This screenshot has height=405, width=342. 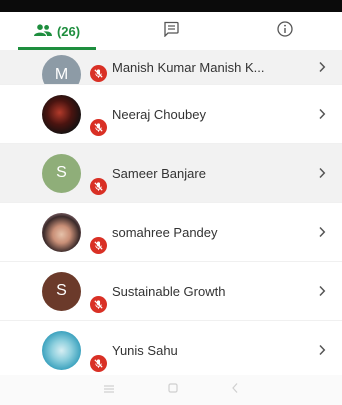 I want to click on participant-row: somahree Pandey, so click(x=171, y=232).